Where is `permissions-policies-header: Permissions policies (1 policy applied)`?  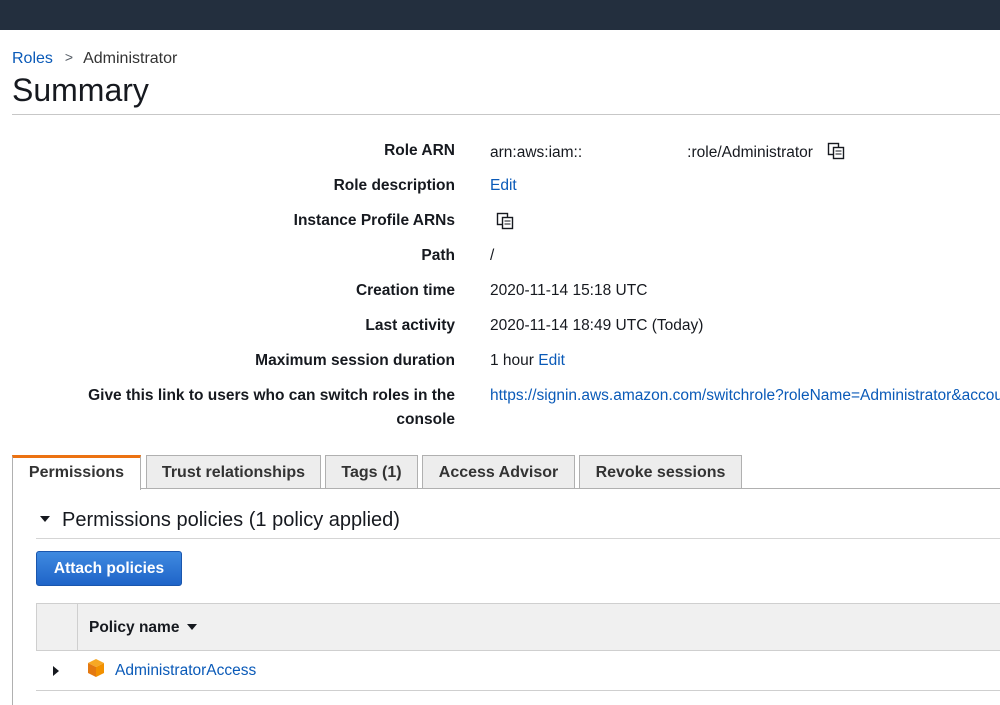 permissions-policies-header: Permissions policies (1 policy applied) is located at coordinates (220, 520).